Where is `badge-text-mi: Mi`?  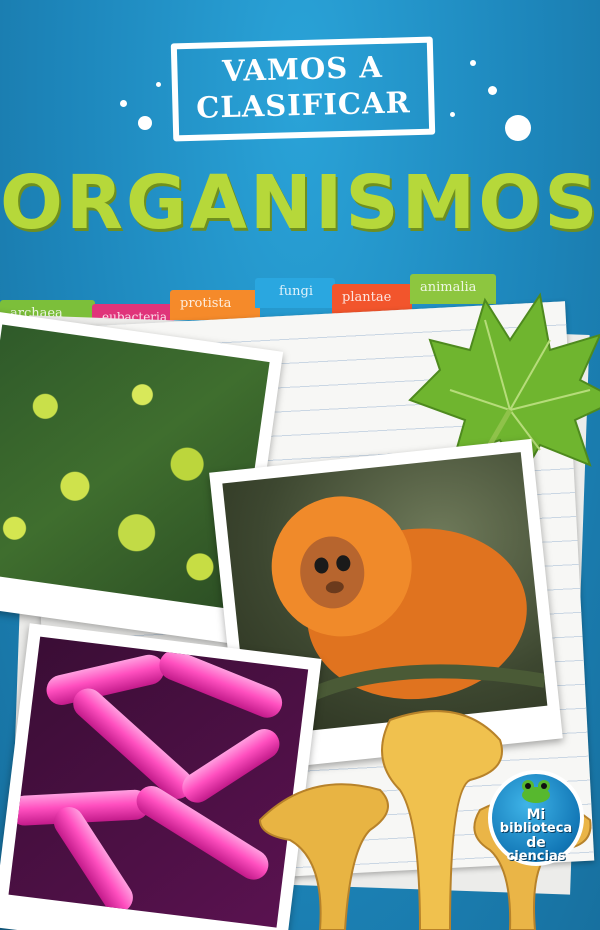
badge-text-mi: Mi is located at coordinates (536, 815).